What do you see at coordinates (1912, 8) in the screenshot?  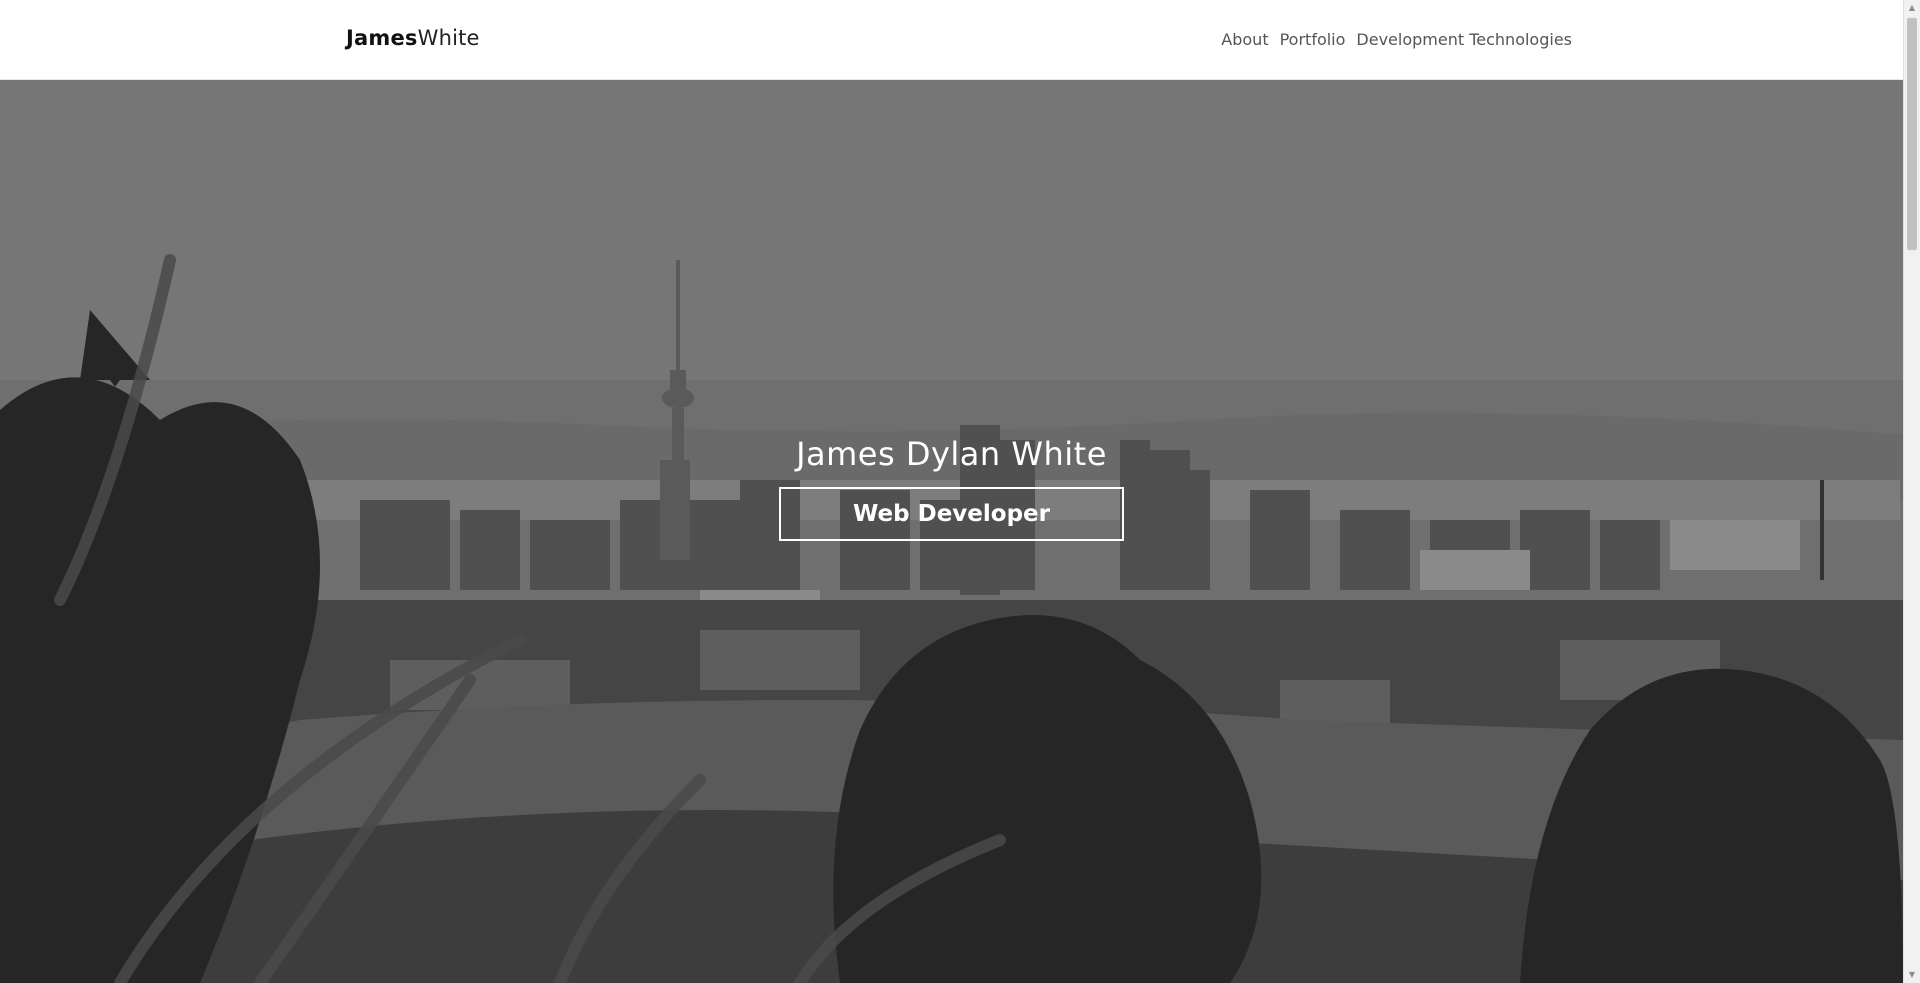 I see `arrow-up-icon: ▲` at bounding box center [1912, 8].